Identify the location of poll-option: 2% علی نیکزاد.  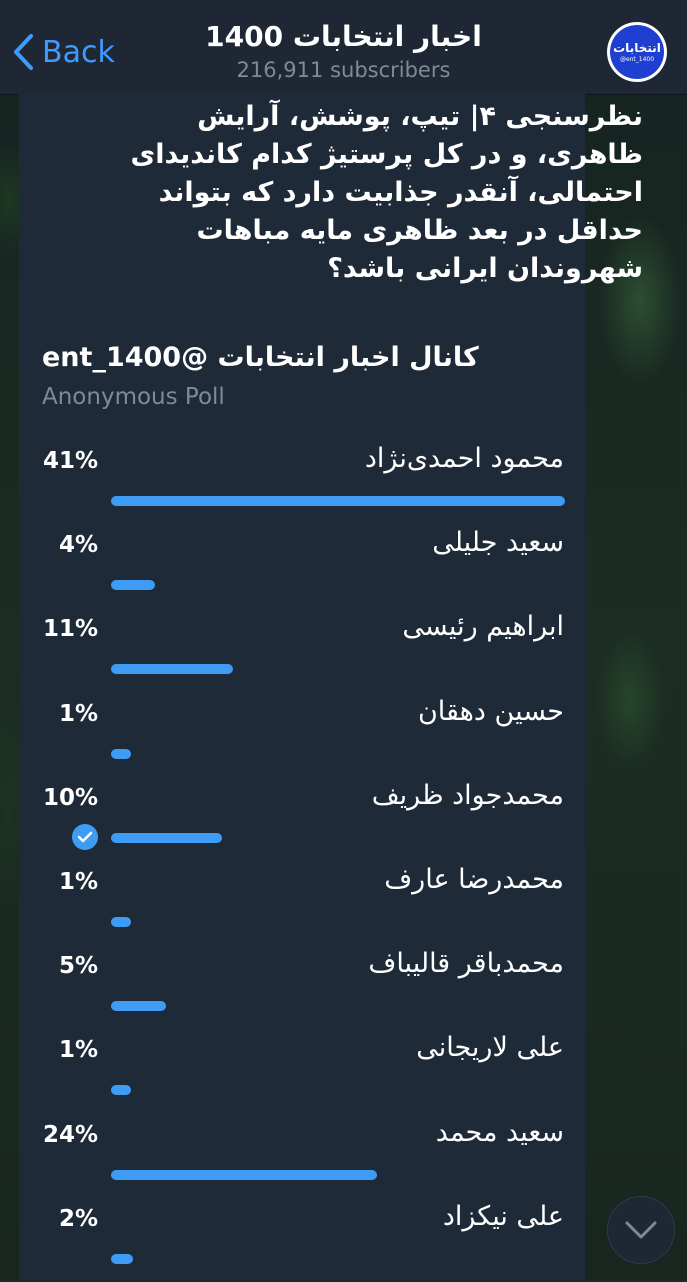
(300, 1240).